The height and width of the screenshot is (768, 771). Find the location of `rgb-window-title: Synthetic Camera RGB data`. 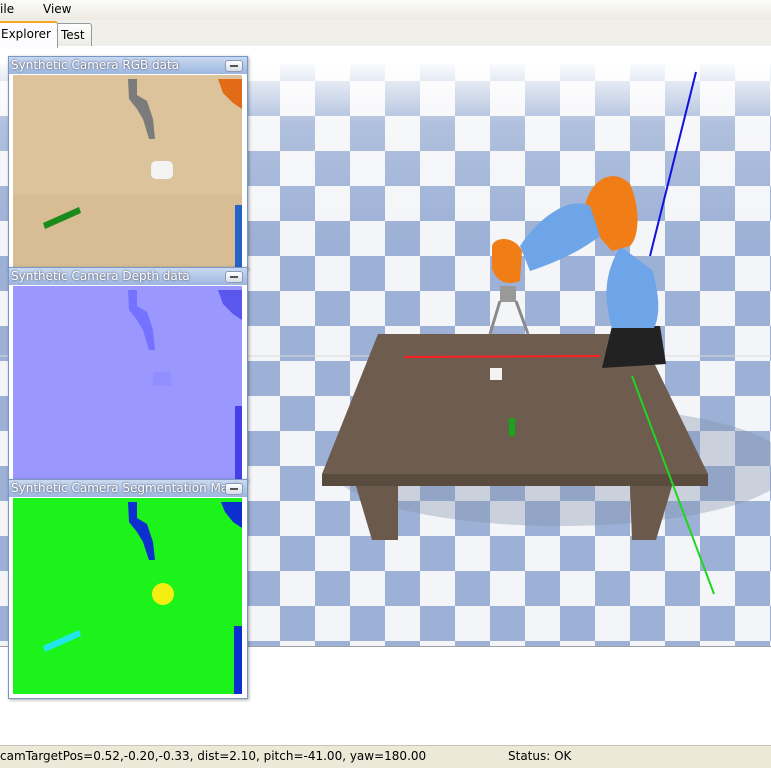

rgb-window-title: Synthetic Camera RGB data is located at coordinates (128, 65).